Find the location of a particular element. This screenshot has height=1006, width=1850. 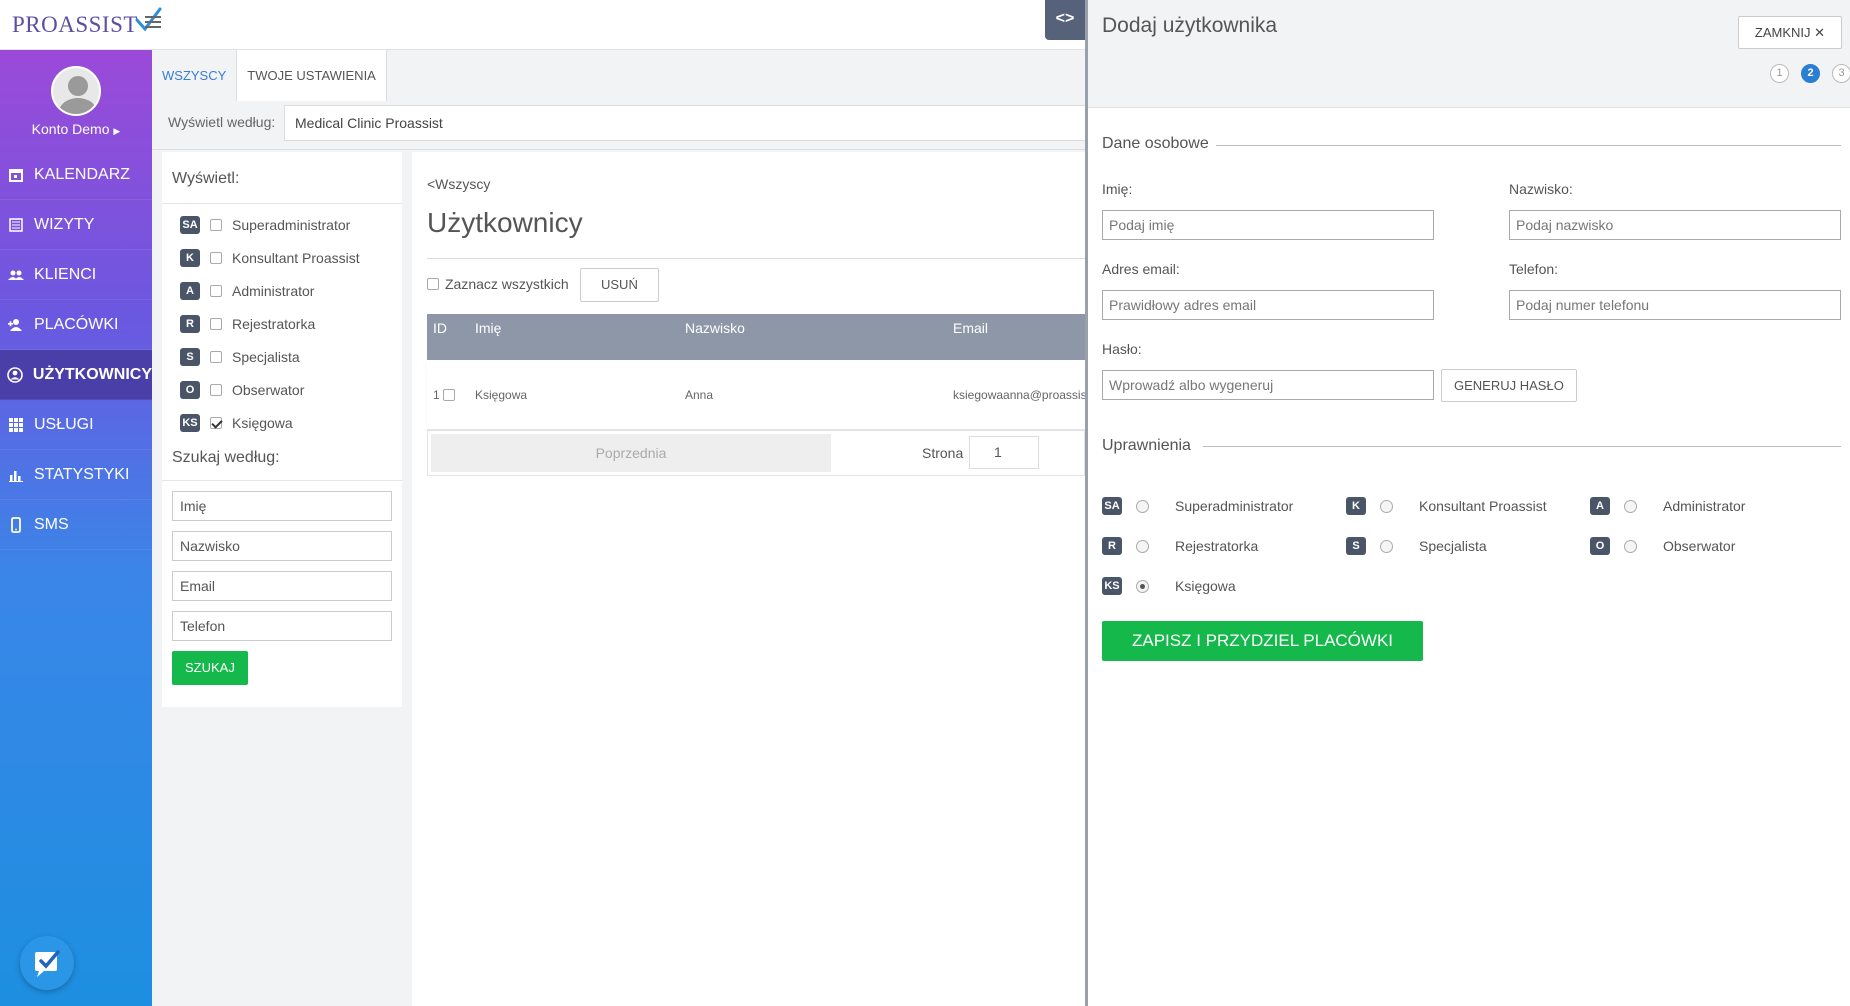

pagination: Poprzednia Strona 1 is located at coordinates (756, 453).